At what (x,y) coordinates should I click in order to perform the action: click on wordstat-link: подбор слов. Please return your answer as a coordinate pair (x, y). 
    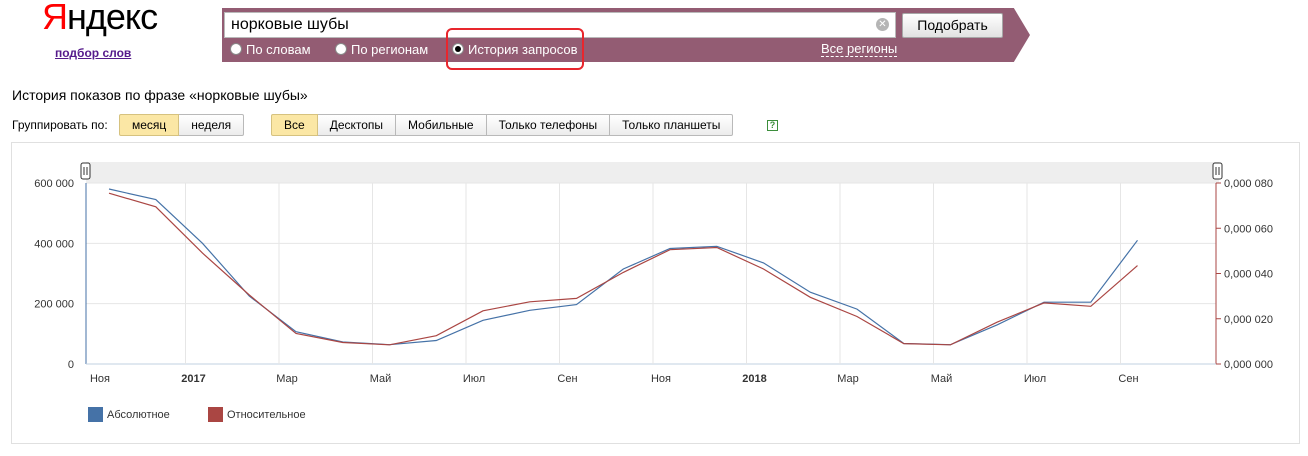
    Looking at the image, I should click on (93, 53).